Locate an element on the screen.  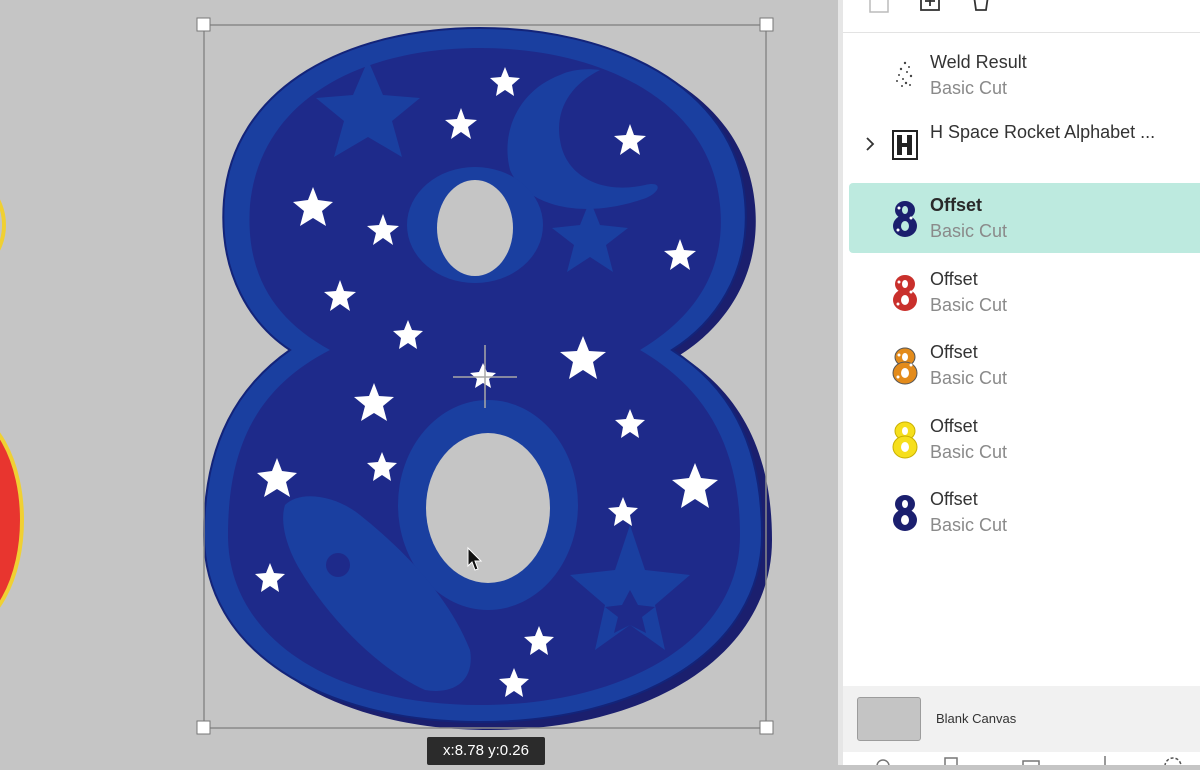
layer-item-offset-navy: Offset Basic Cut is located at coordinates (1024, 512).